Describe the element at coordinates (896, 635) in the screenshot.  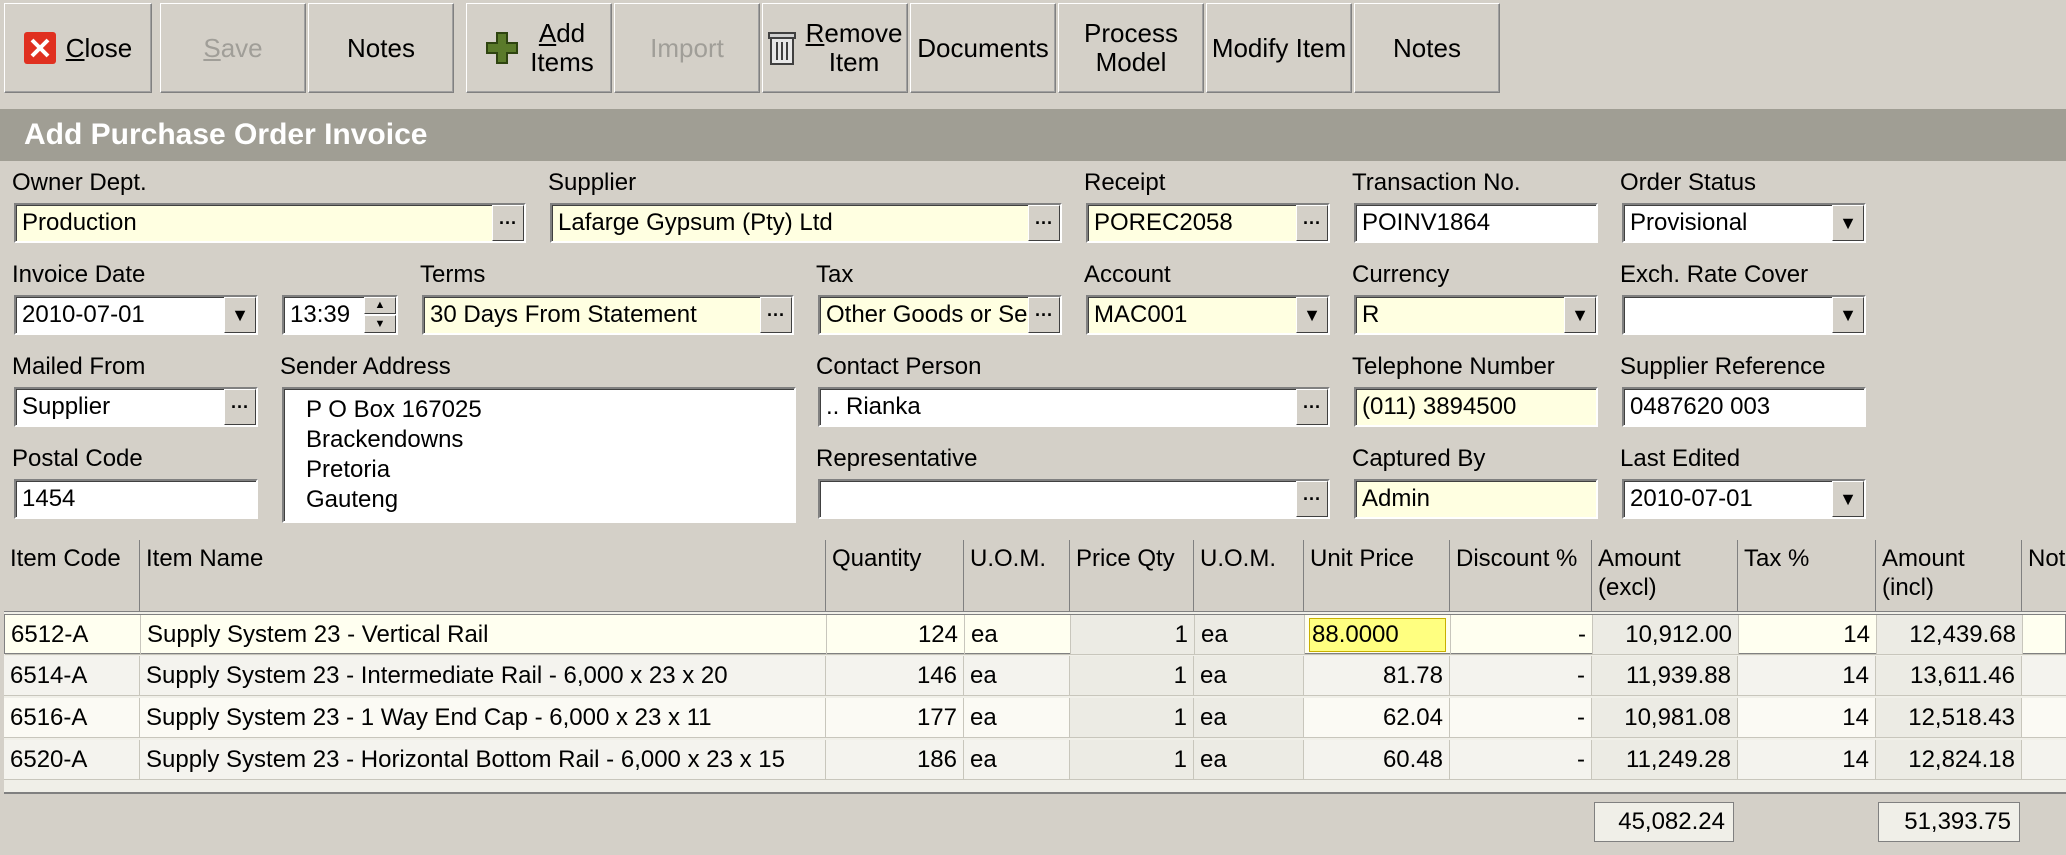
I see `cell-quantity: 124` at that location.